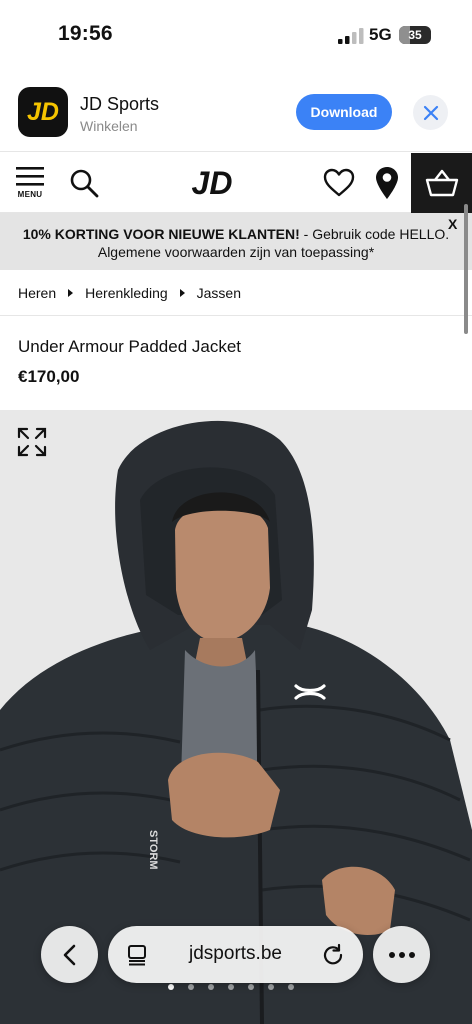 This screenshot has height=1024, width=472. I want to click on app-category: Winkelen, so click(109, 126).